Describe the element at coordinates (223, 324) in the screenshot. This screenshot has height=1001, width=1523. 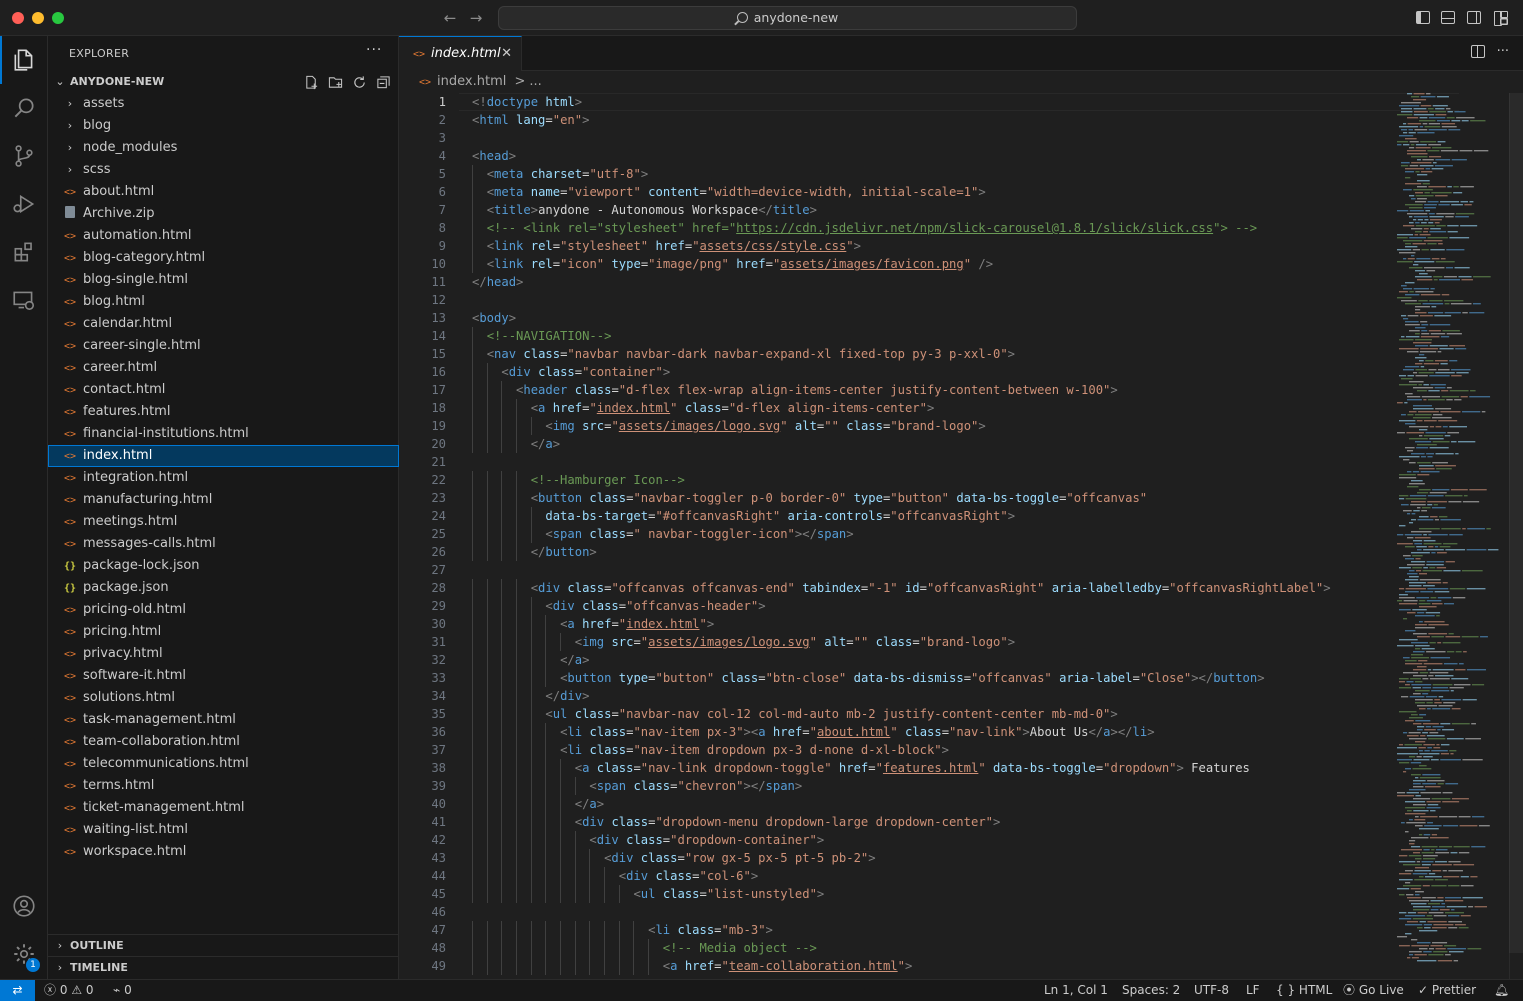
I see `file-item: <> calendar.html` at that location.